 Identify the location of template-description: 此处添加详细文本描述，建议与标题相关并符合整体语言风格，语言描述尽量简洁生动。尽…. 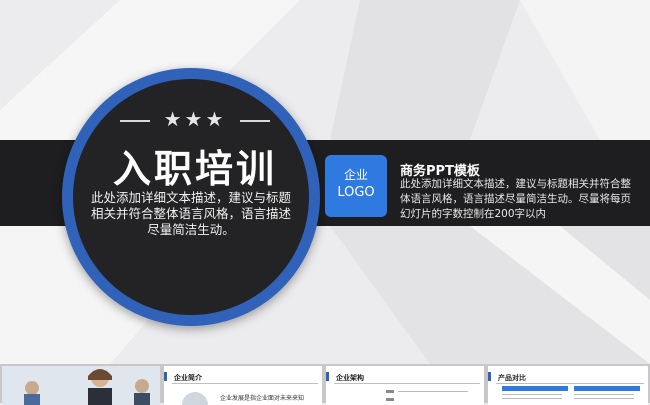
(515, 199).